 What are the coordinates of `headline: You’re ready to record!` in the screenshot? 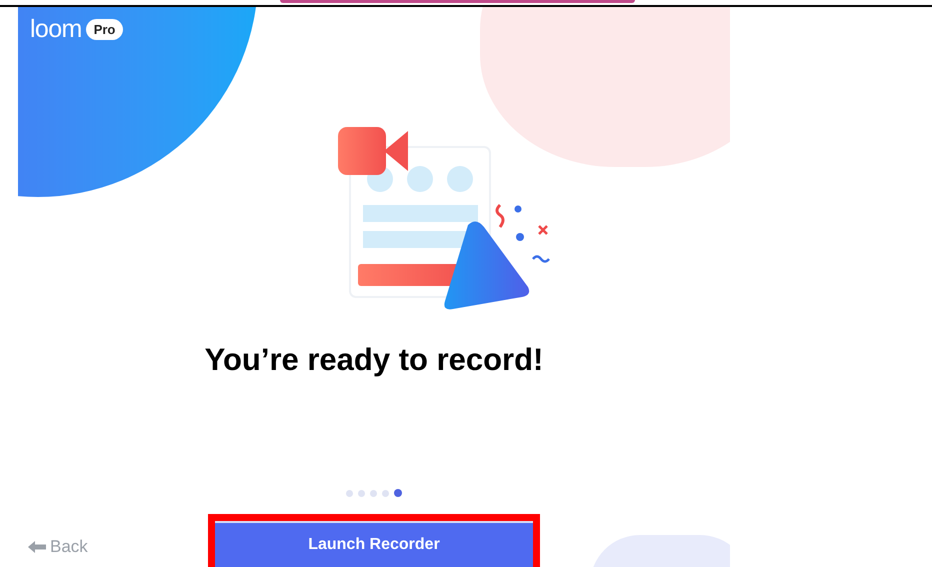 It's located at (374, 360).